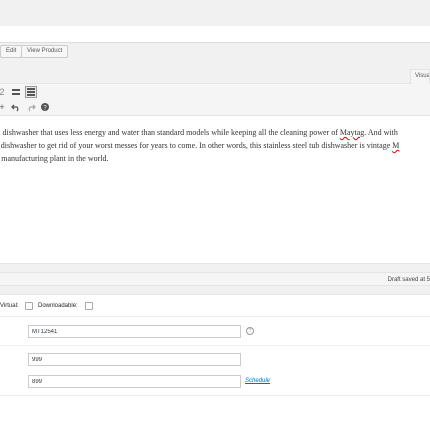 This screenshot has height=430, width=430. I want to click on edit-permalink-button: Edit, so click(11, 51).